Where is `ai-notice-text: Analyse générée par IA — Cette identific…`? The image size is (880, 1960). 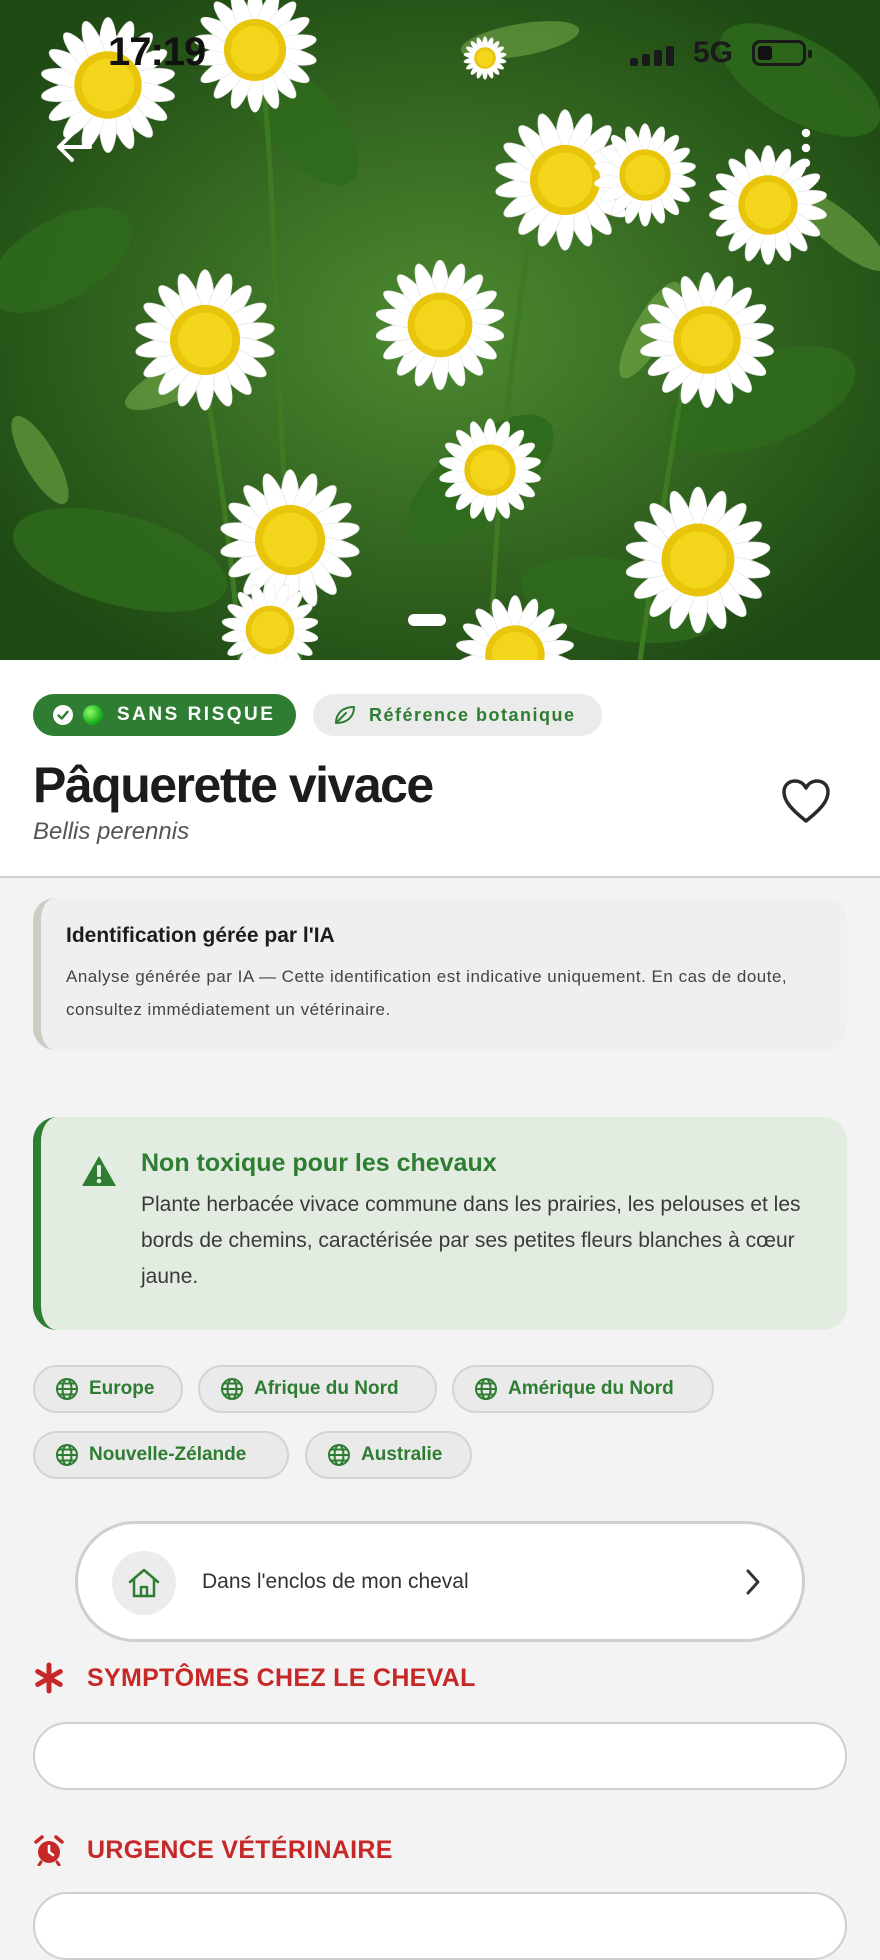
ai-notice-text: Analyse générée par IA — Cette identific… is located at coordinates (427, 993).